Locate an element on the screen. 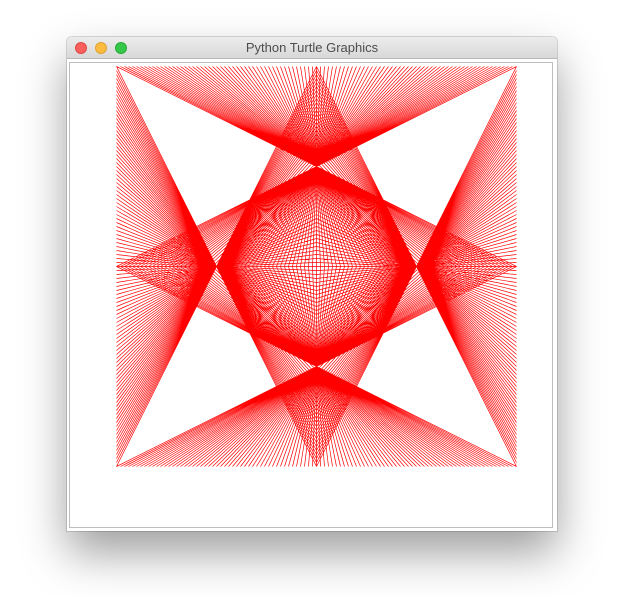  window-title: Python Turtle Graphics is located at coordinates (312, 47).